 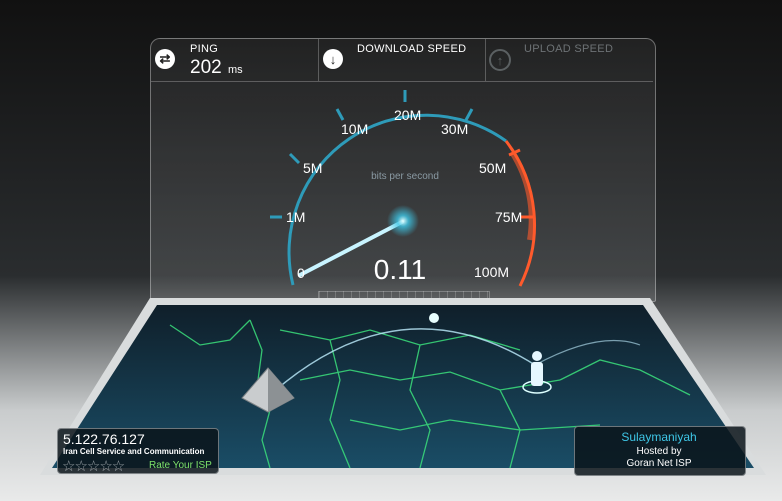 I want to click on gauge-label-75m: 75M, so click(x=509, y=217).